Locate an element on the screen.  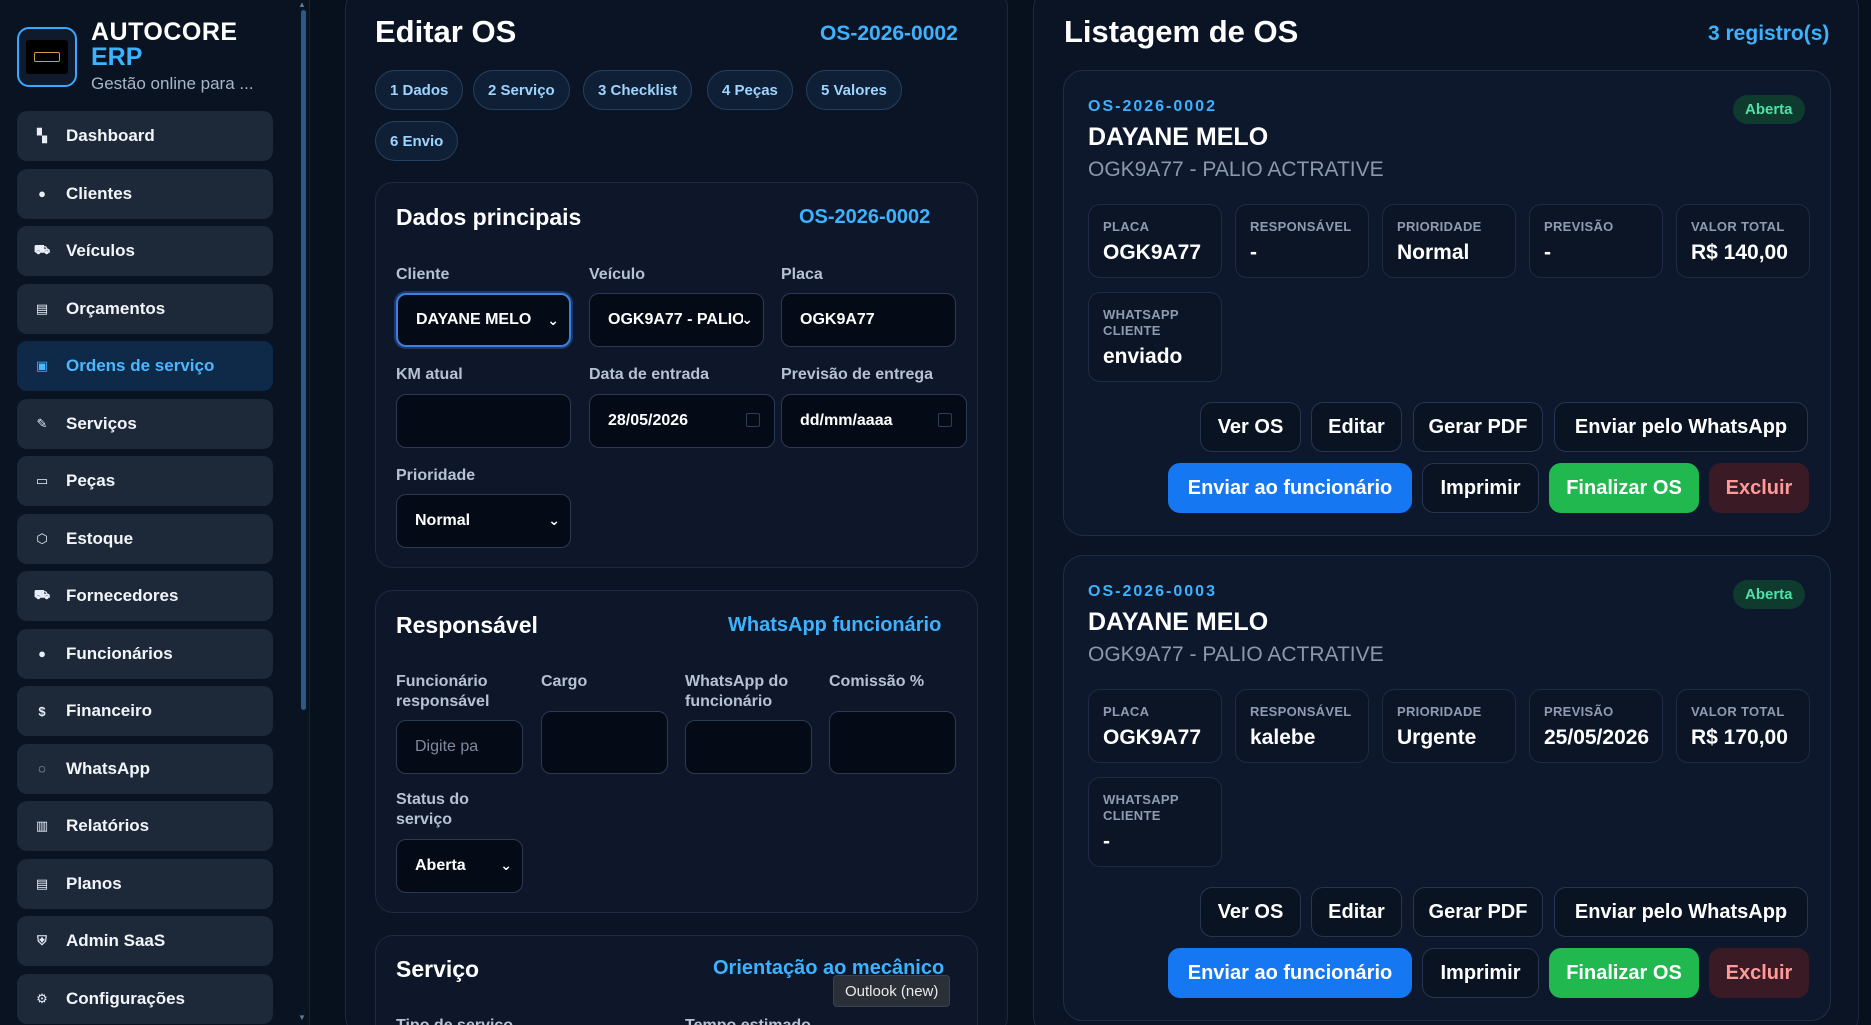
veiculo-select: OGK9A77 - PALIO ACTRATIVE ⌄ is located at coordinates (676, 320).